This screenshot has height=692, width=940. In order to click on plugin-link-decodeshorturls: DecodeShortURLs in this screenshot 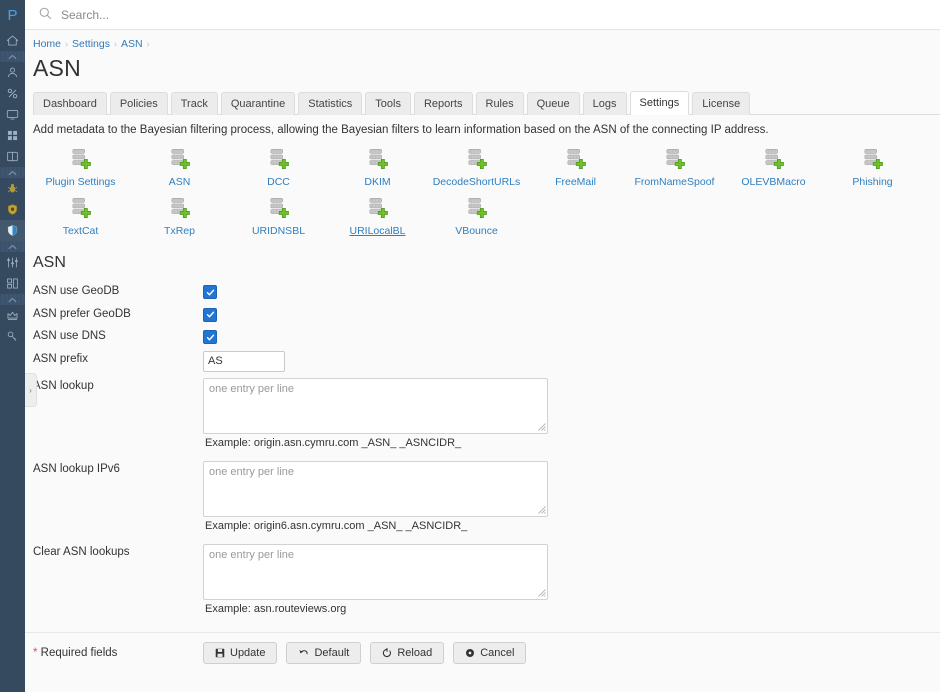, I will do `click(476, 166)`.